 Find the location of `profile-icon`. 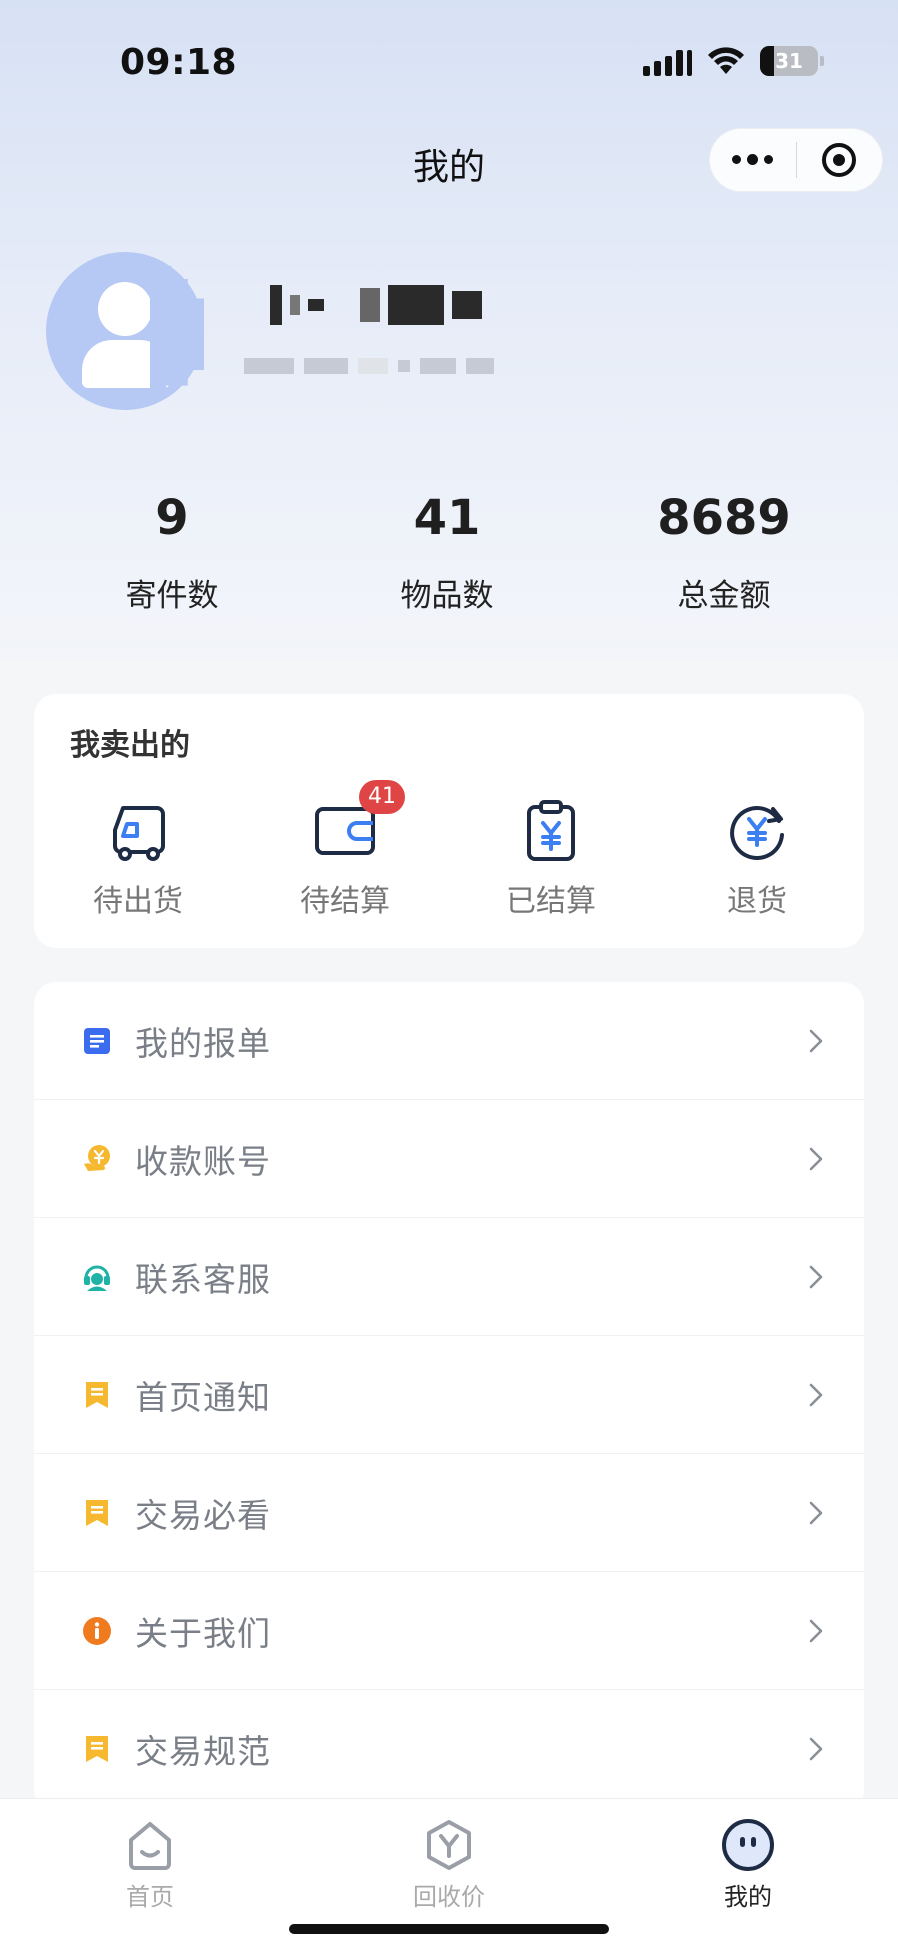

profile-icon is located at coordinates (748, 1845).